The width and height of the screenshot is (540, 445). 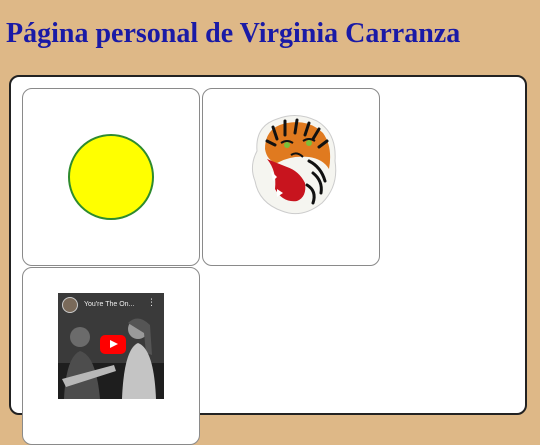 I want to click on tiger-card, so click(x=291, y=177).